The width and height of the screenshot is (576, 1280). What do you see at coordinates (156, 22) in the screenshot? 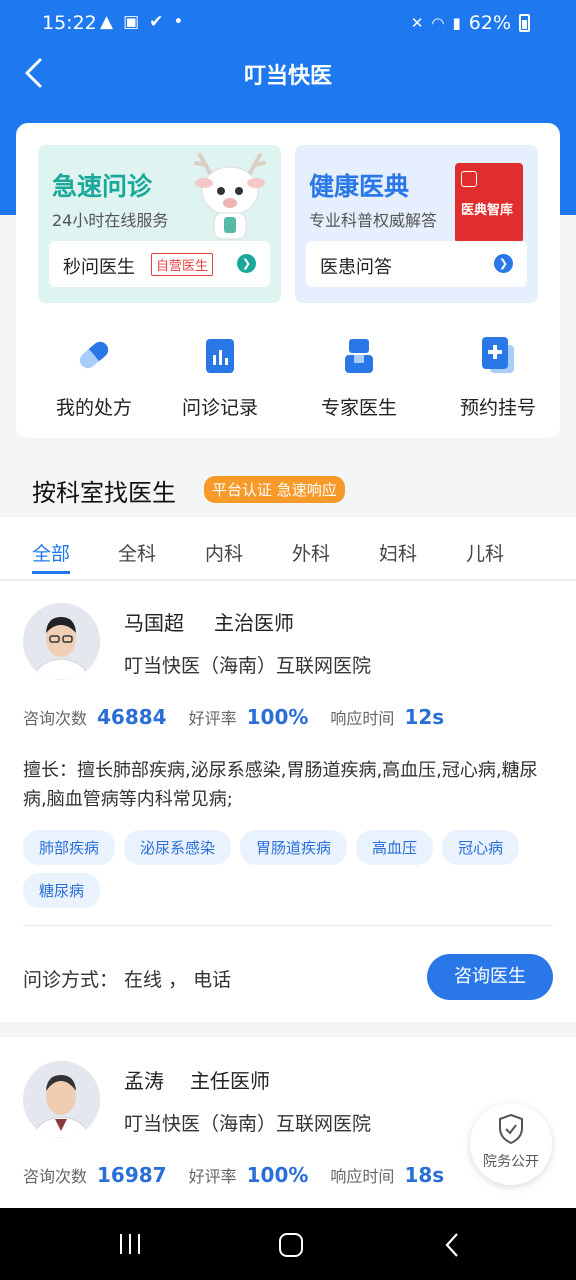
I see `check-icon: ✔` at bounding box center [156, 22].